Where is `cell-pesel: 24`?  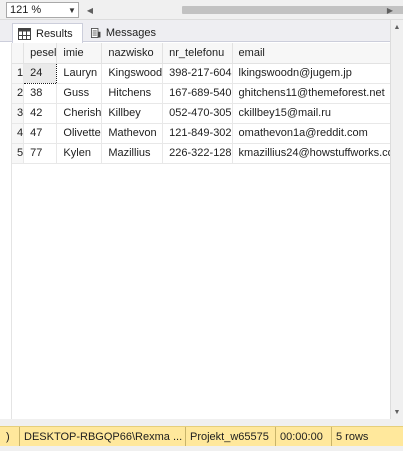 cell-pesel: 24 is located at coordinates (40, 73).